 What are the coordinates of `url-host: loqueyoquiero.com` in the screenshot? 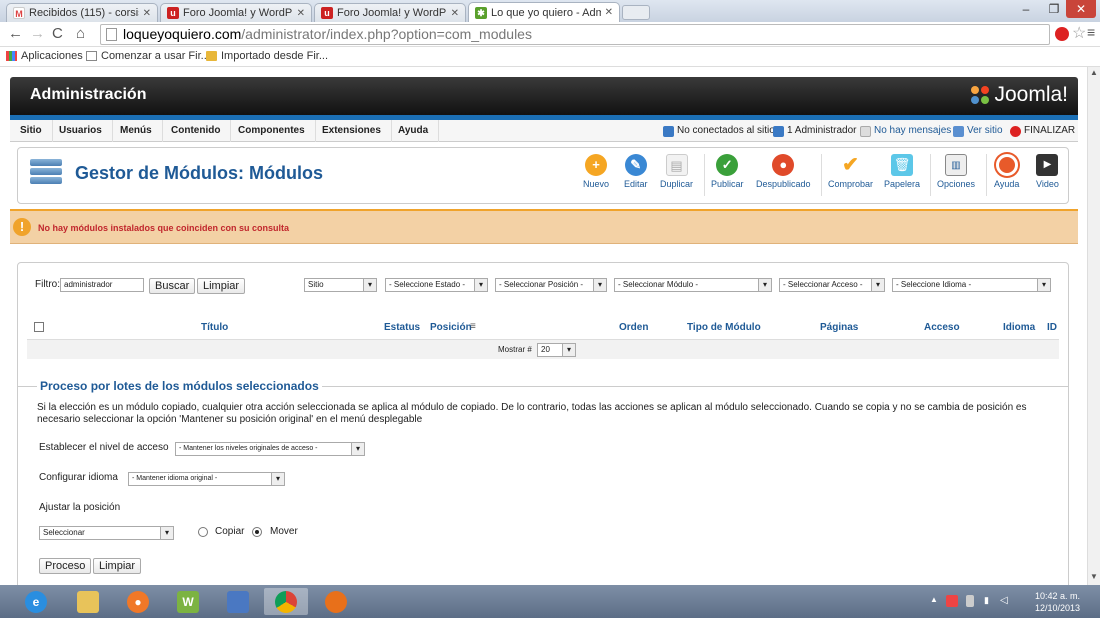 It's located at (182, 34).